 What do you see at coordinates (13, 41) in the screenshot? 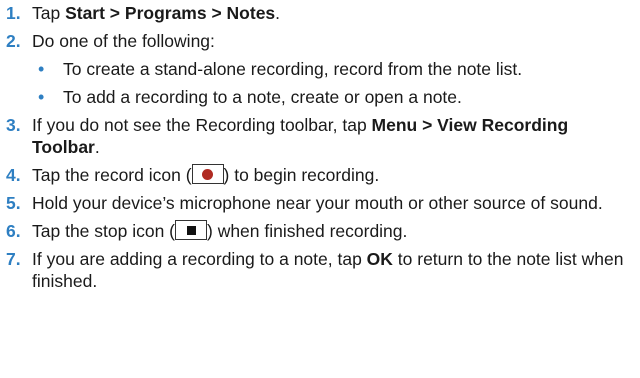
I see `step-number: 2.` at bounding box center [13, 41].